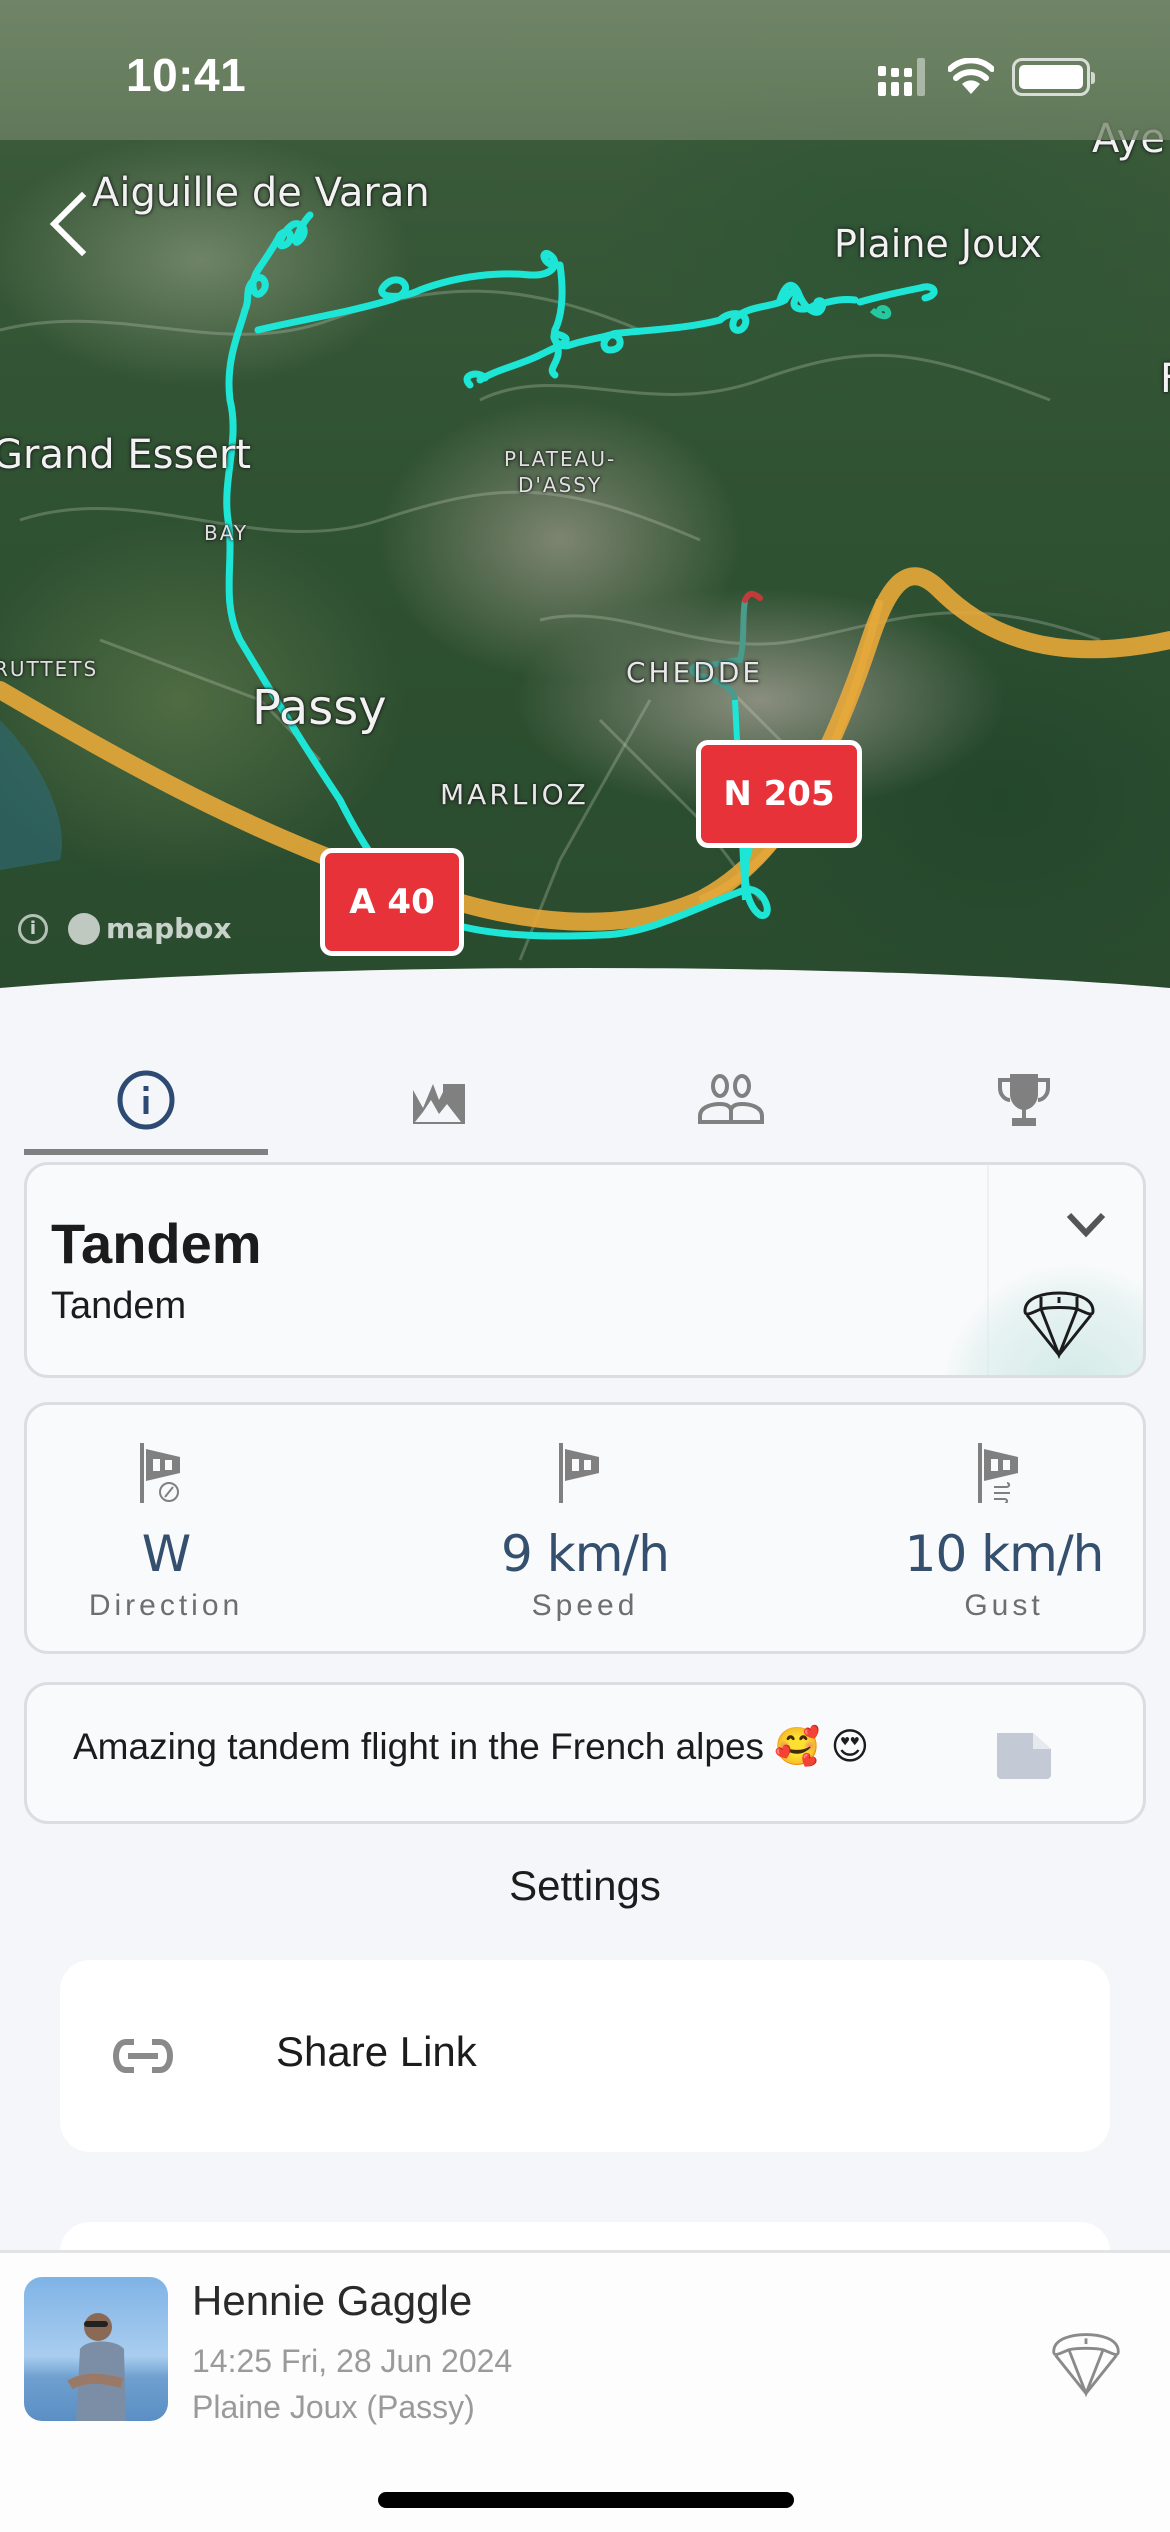  Describe the element at coordinates (166, 1605) in the screenshot. I see `wind-direction-label: Direction` at that location.